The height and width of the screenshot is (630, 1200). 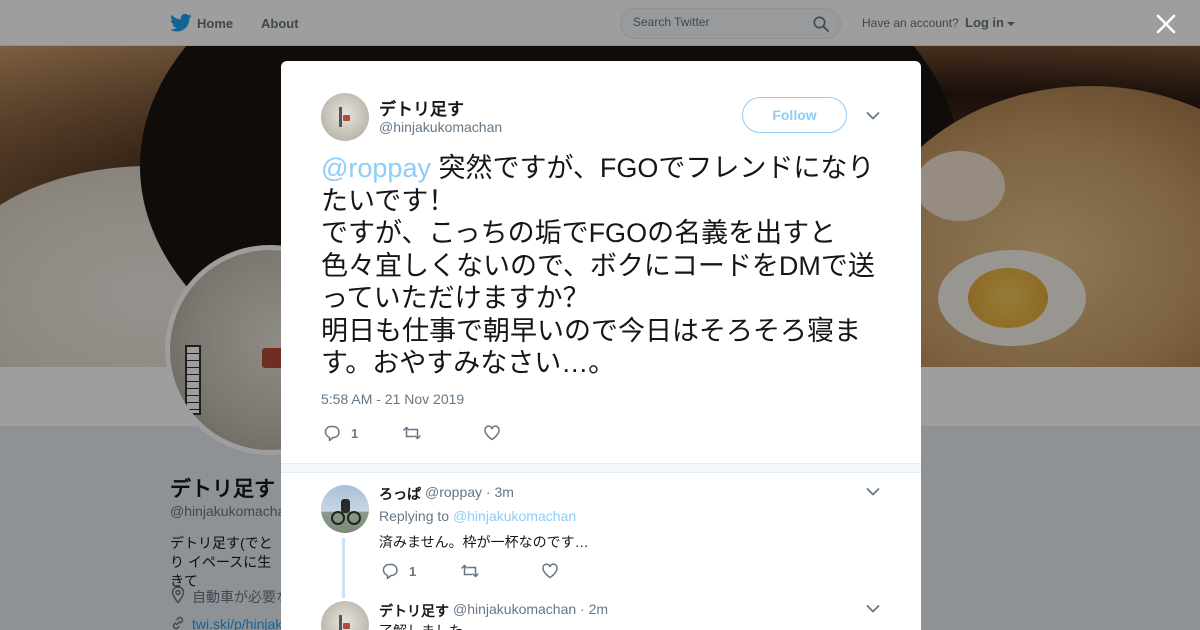 What do you see at coordinates (400, 494) in the screenshot?
I see `reply-author-name: ろっぱ` at bounding box center [400, 494].